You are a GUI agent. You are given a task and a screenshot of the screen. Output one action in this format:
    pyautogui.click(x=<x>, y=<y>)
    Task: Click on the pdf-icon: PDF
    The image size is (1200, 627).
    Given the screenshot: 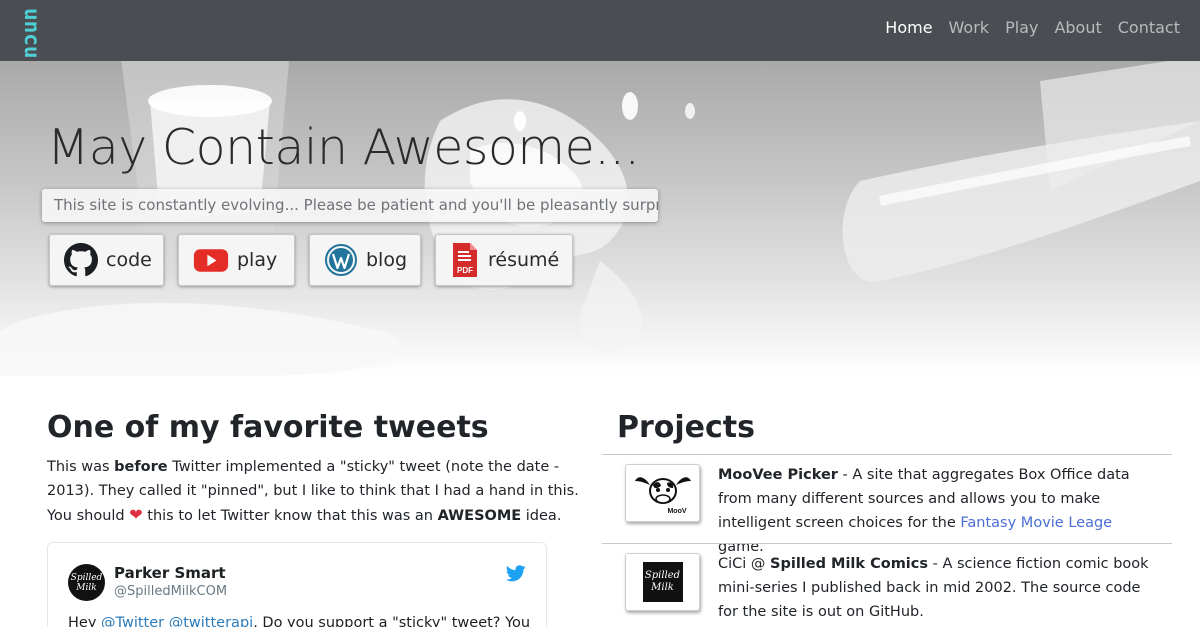 What is the action you would take?
    pyautogui.click(x=465, y=260)
    